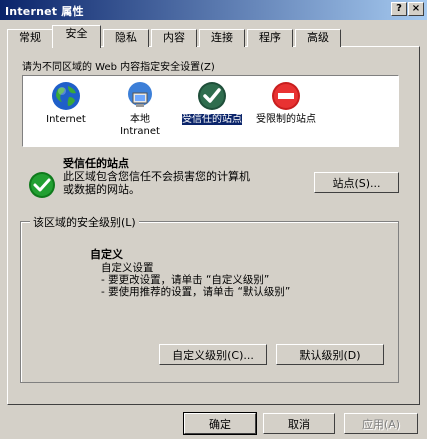 The width and height of the screenshot is (427, 439). Describe the element at coordinates (126, 38) in the screenshot. I see `tab-privacy: 隐私` at that location.